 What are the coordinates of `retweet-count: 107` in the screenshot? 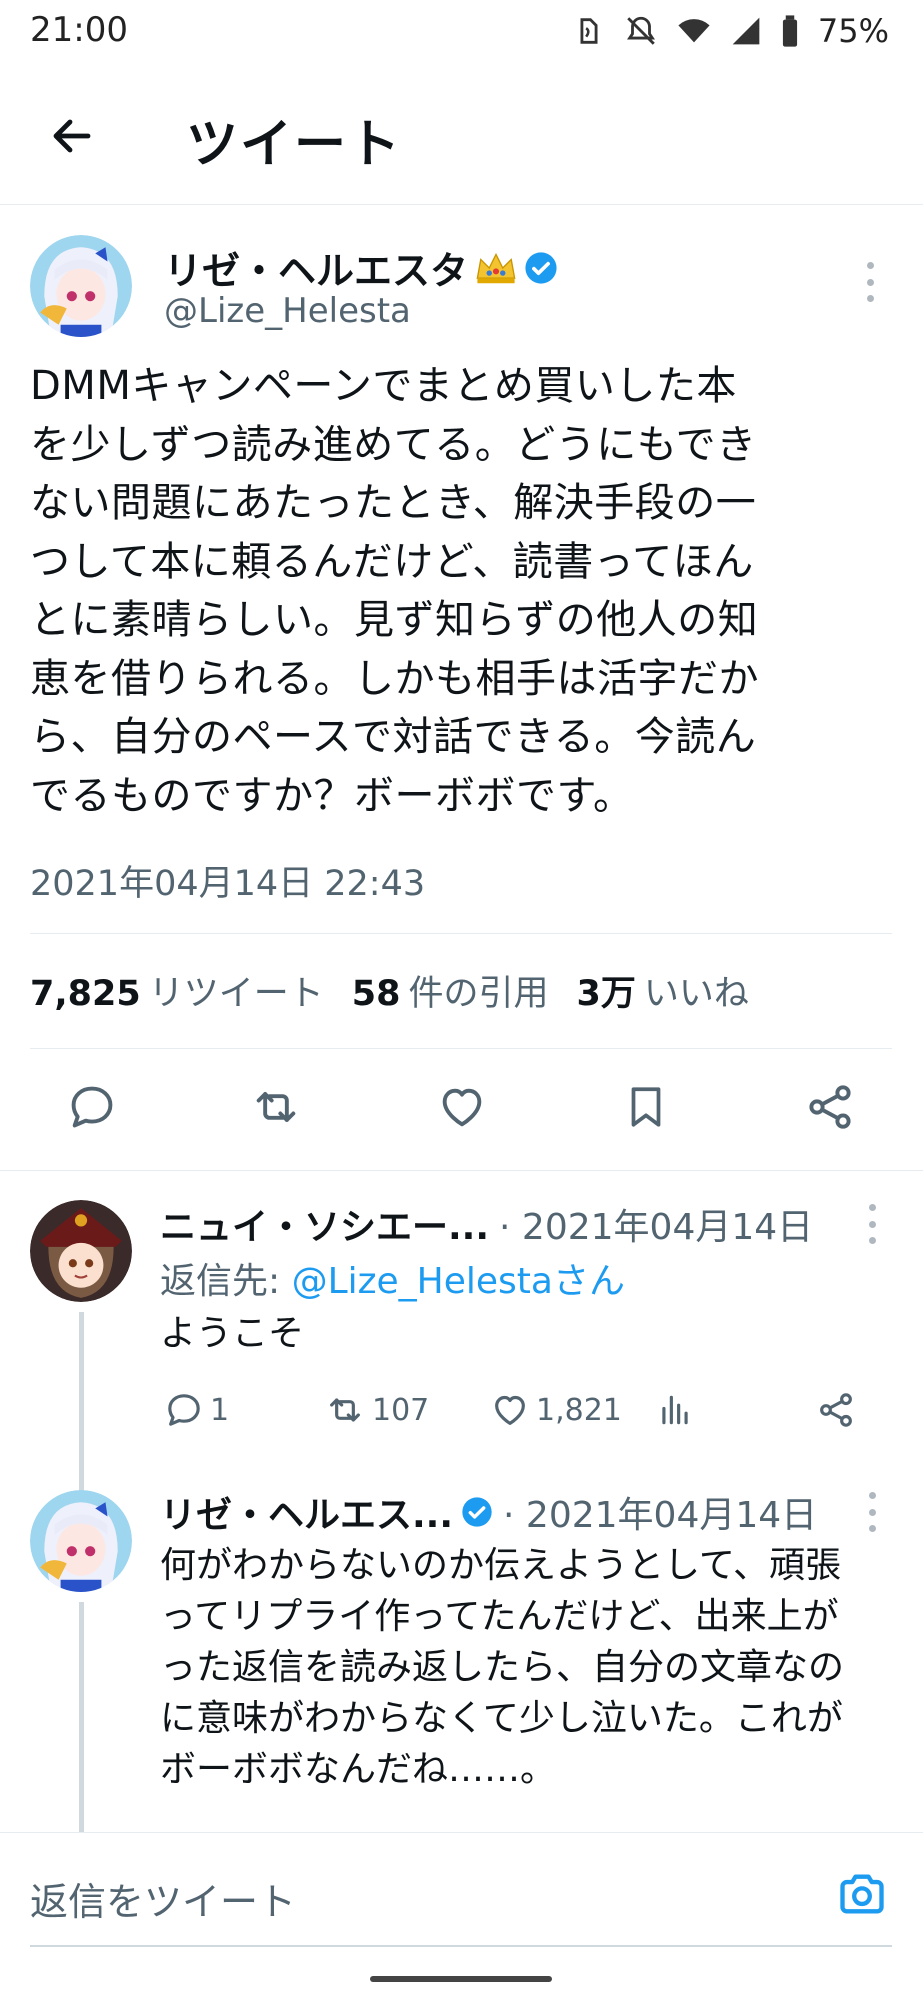 It's located at (401, 1410).